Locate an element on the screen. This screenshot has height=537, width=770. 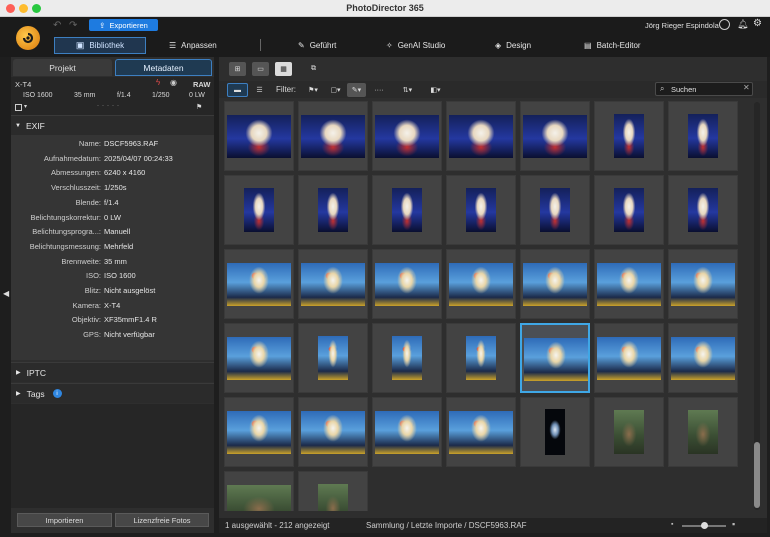
exif-value: 35 mm is located at coordinates (115, 261).